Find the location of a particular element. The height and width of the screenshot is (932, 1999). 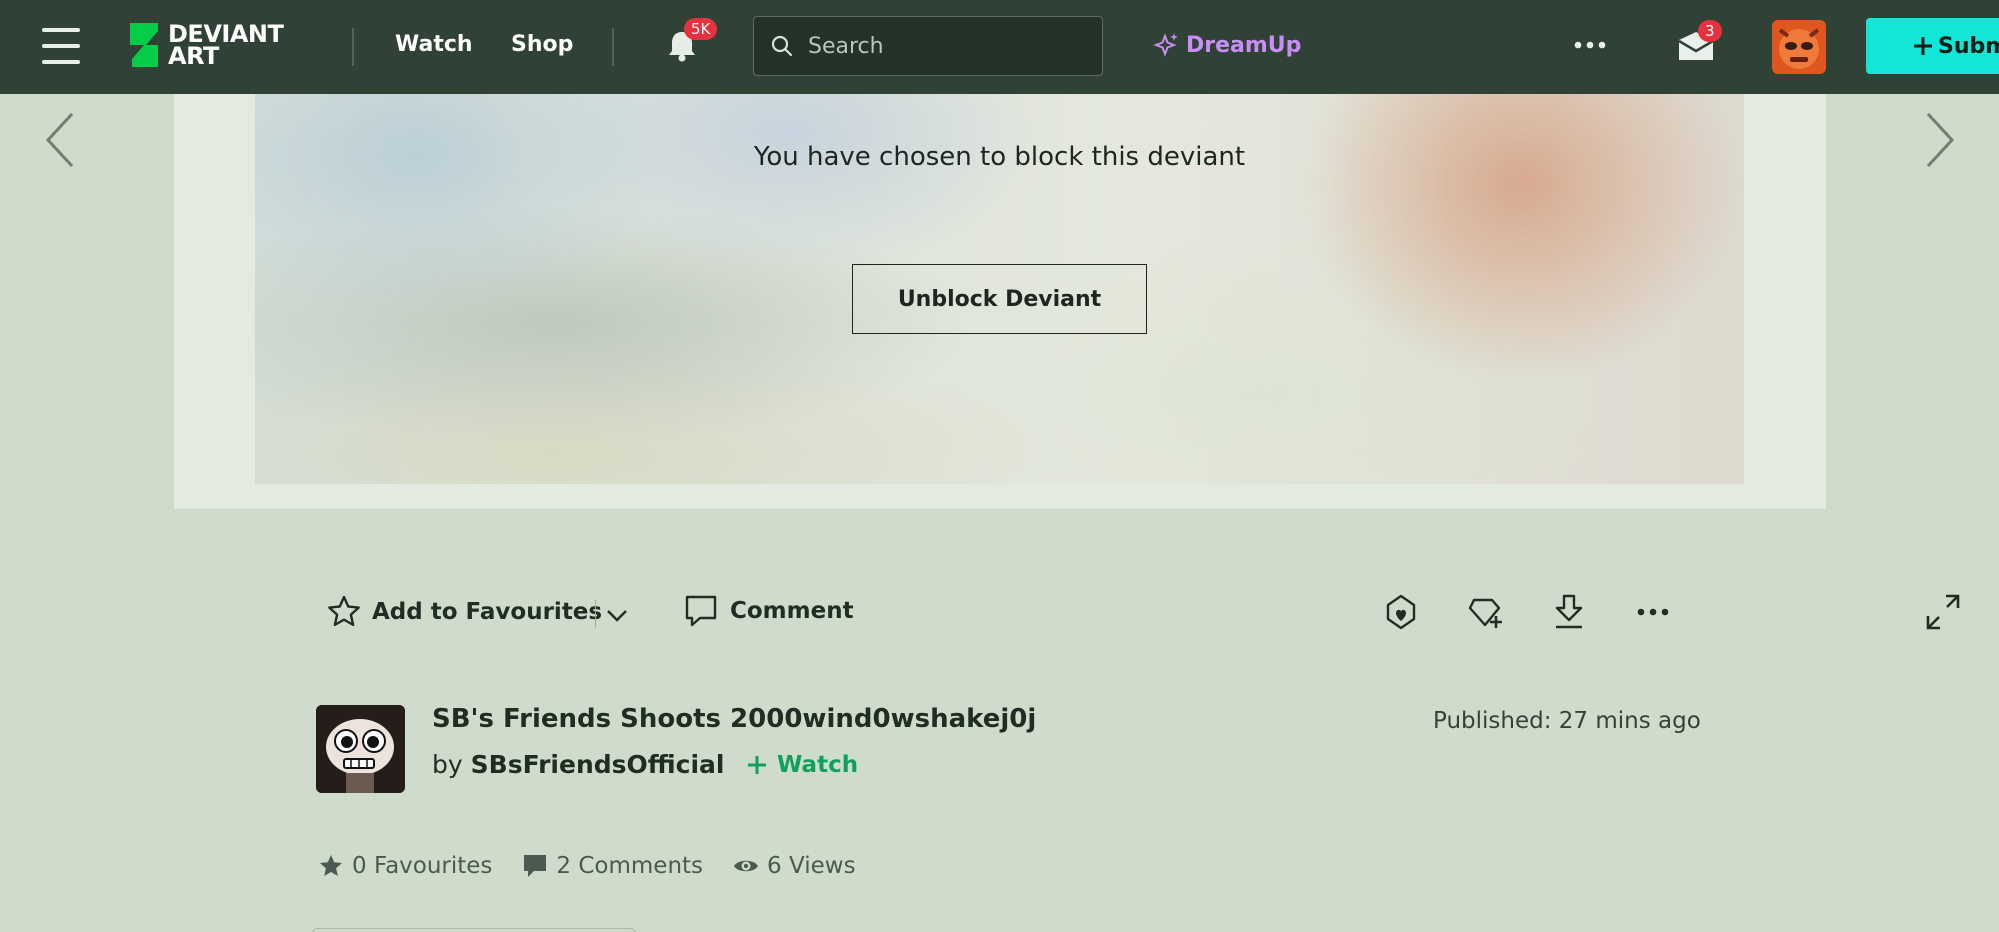

avatar-image is located at coordinates (1799, 47).